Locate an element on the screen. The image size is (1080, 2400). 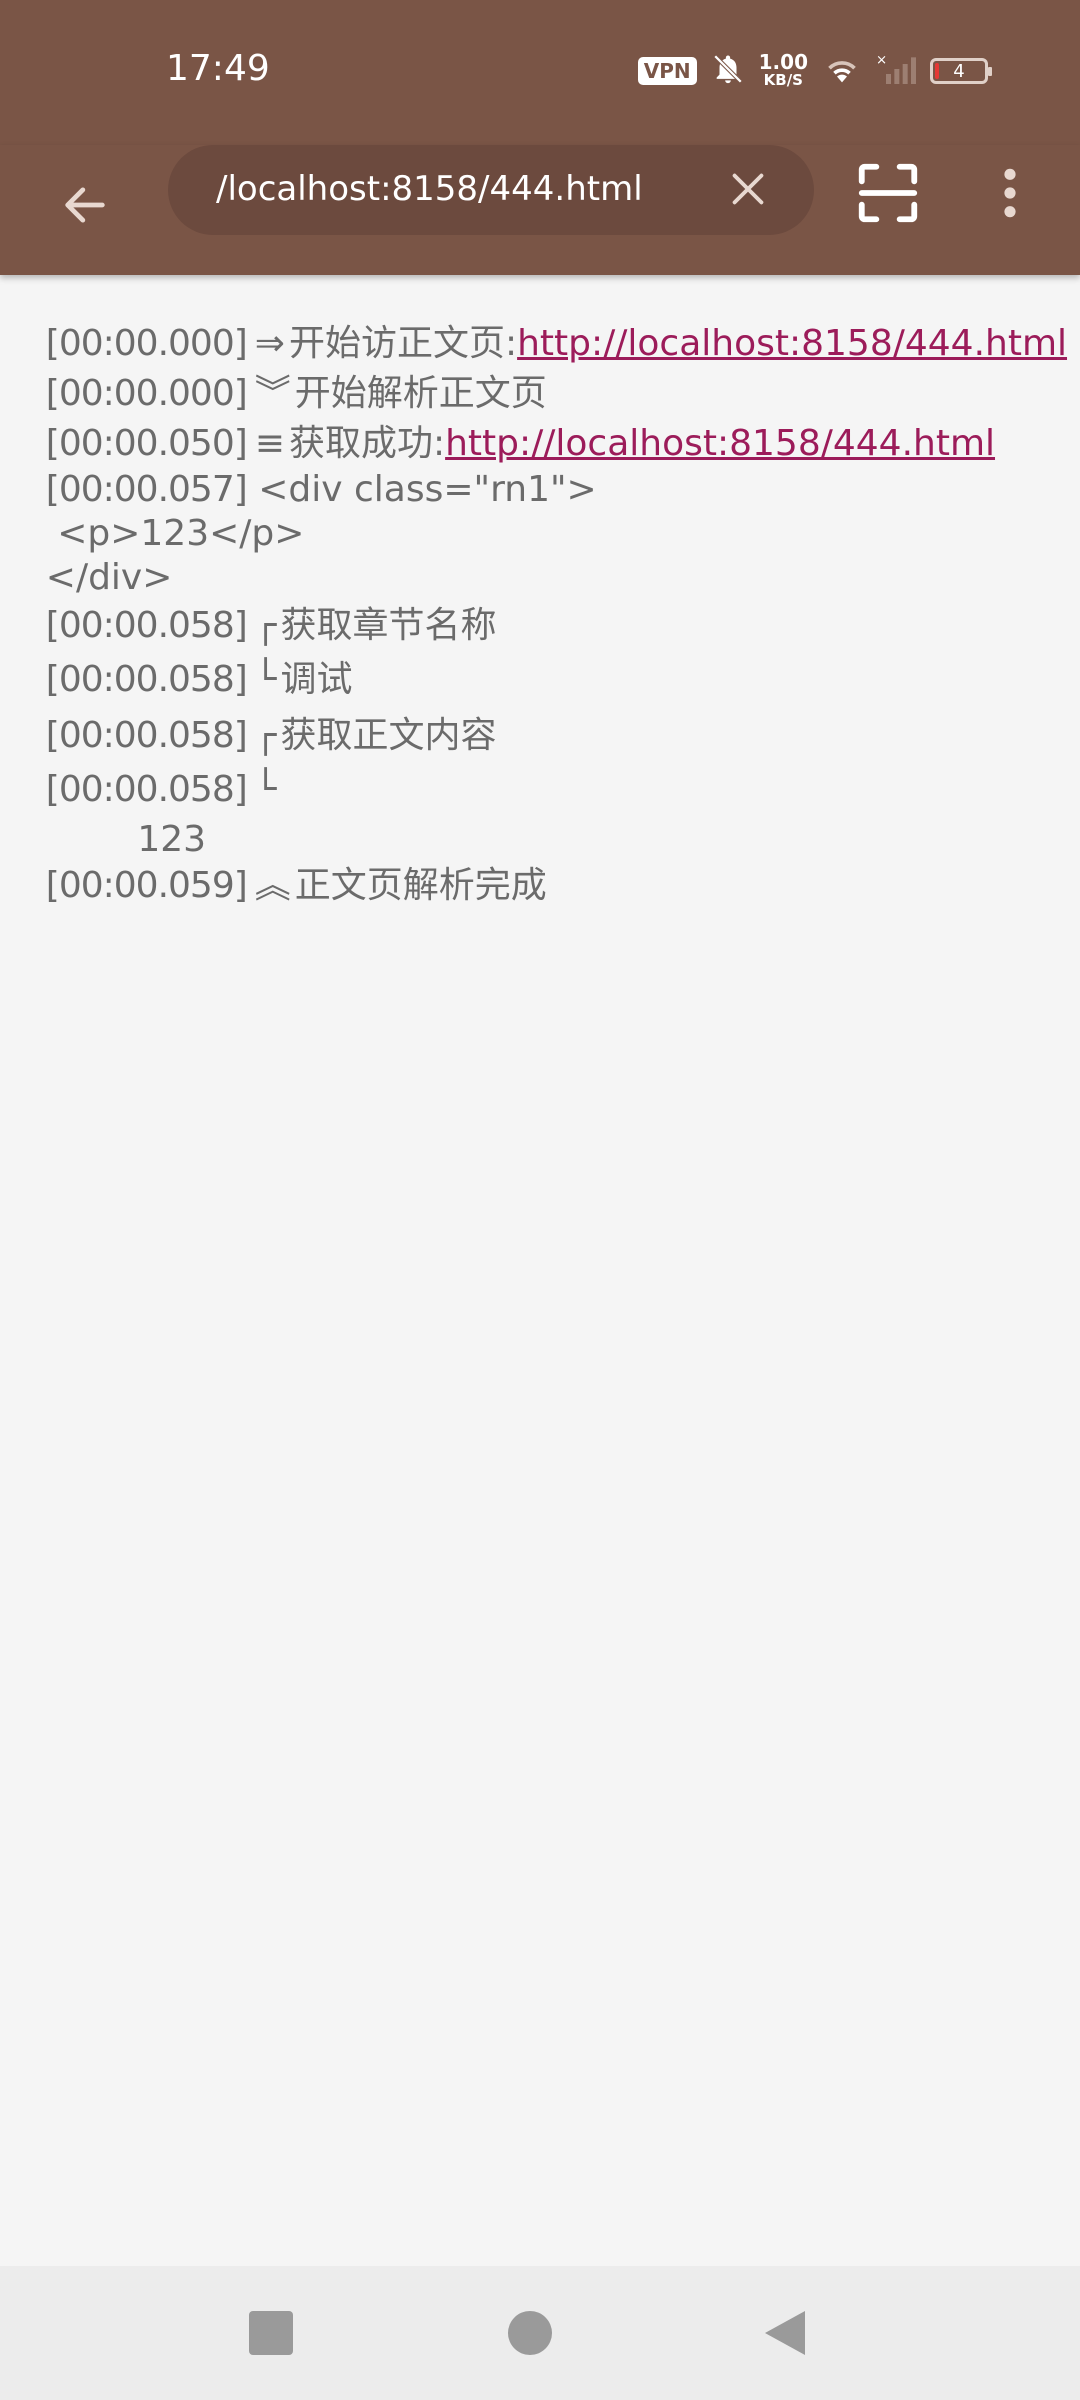
status-time: 17:49 is located at coordinates (218, 68).